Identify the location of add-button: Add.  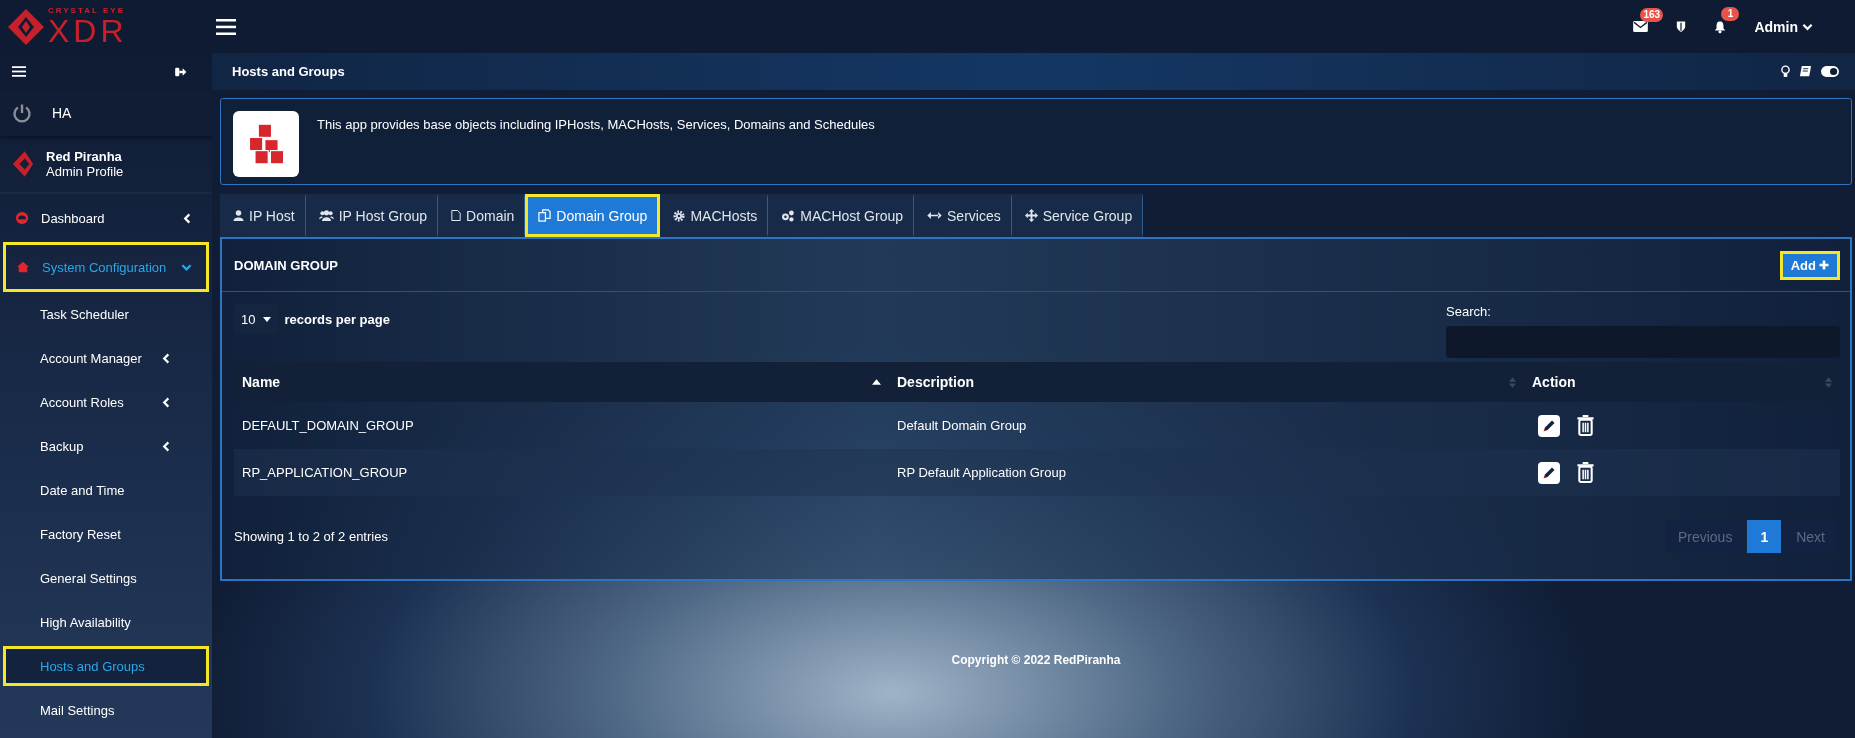
(1809, 265).